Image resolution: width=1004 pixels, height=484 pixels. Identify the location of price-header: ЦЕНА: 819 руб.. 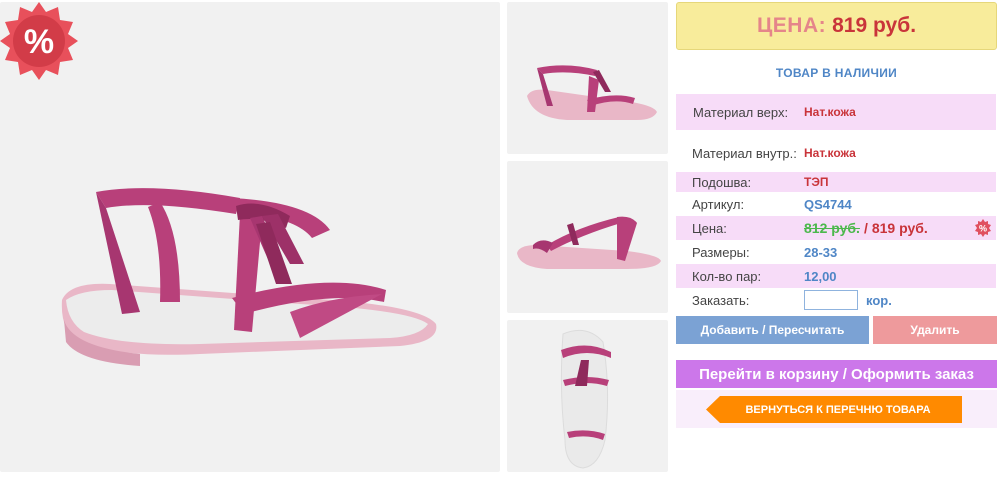
(836, 26).